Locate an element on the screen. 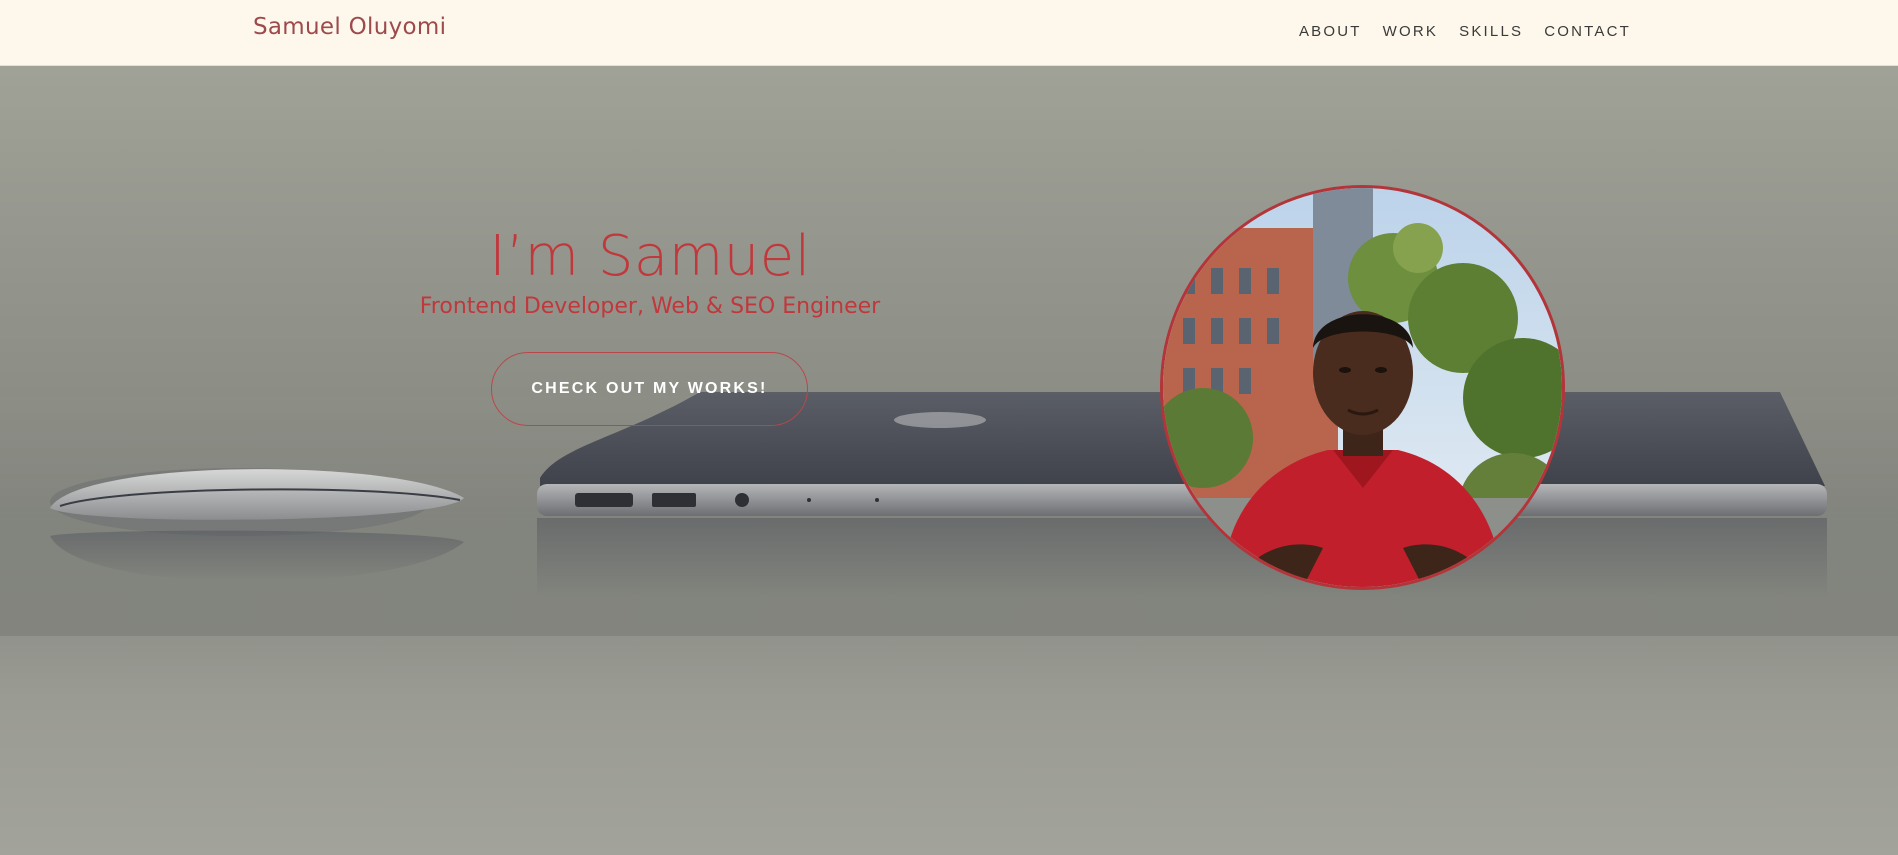 The height and width of the screenshot is (855, 1898). nav-link-about: ABOUT is located at coordinates (1330, 31).